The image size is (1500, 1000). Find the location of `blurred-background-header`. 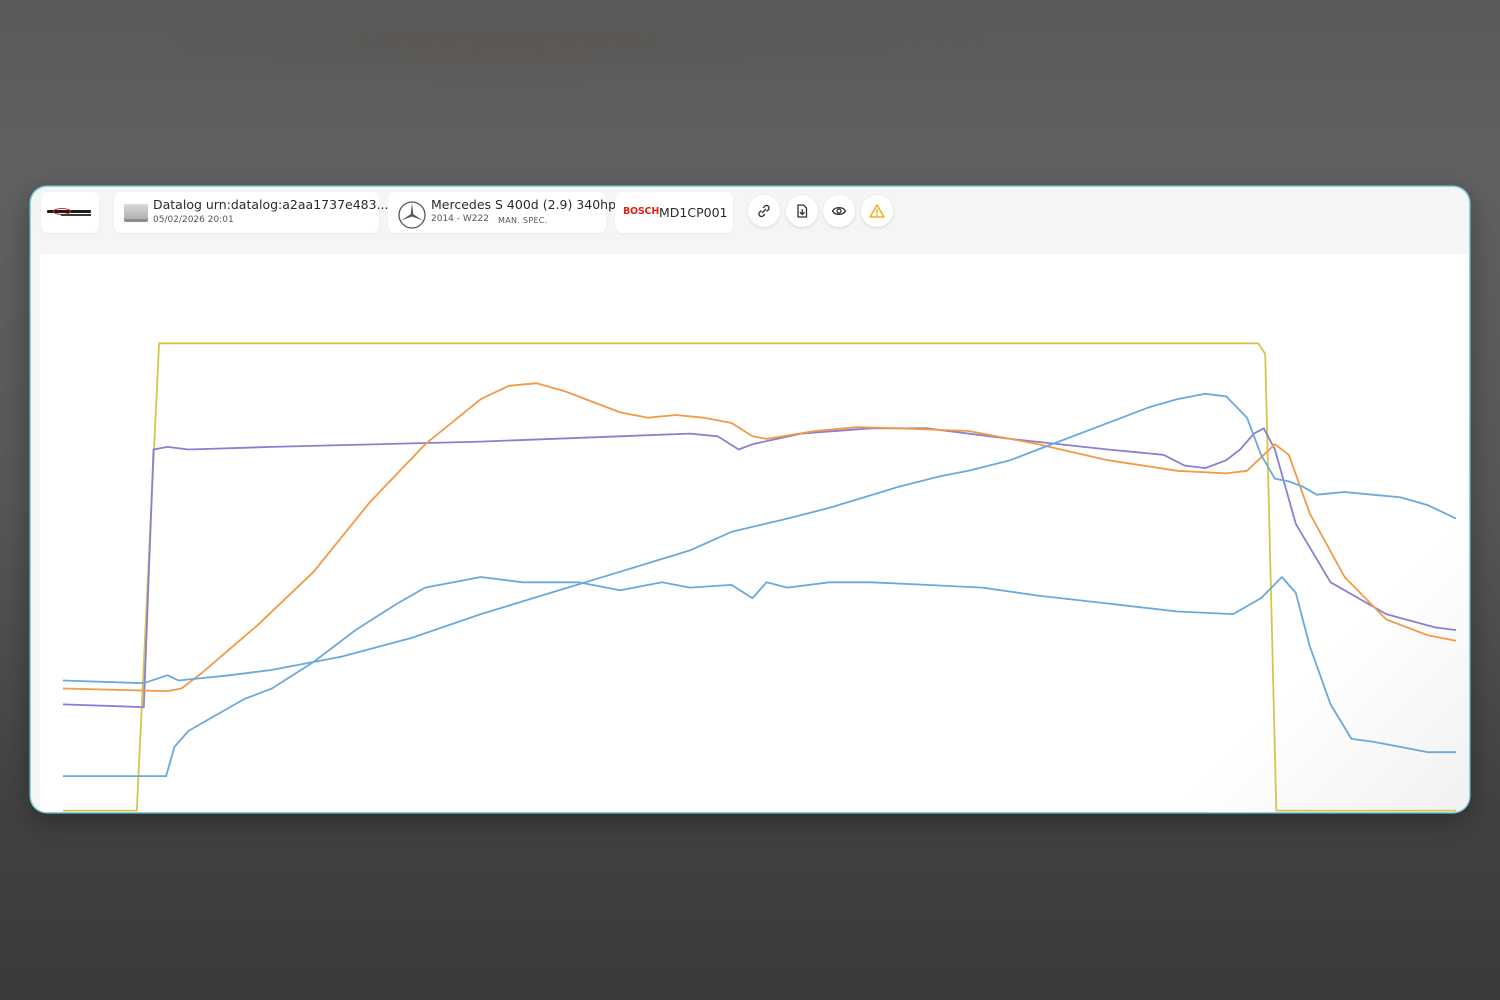

blurred-background-header is located at coordinates (590, 45).